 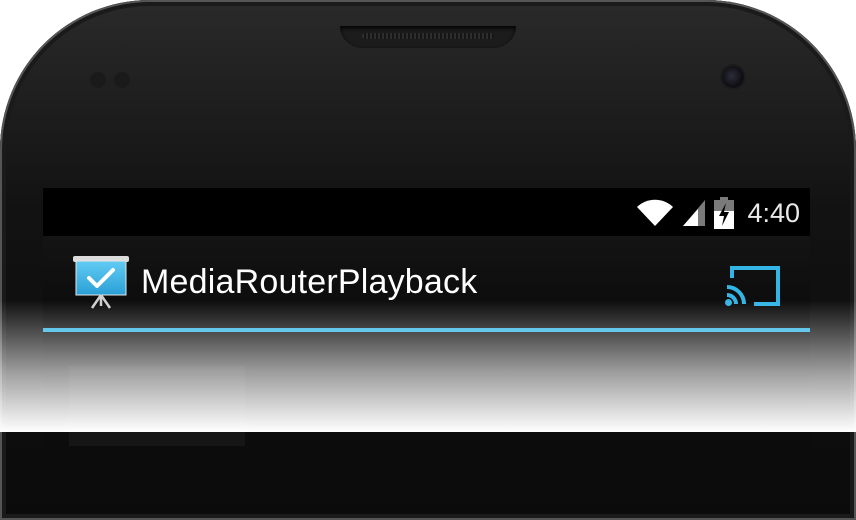 I want to click on proximity-sensor, so click(x=98, y=80).